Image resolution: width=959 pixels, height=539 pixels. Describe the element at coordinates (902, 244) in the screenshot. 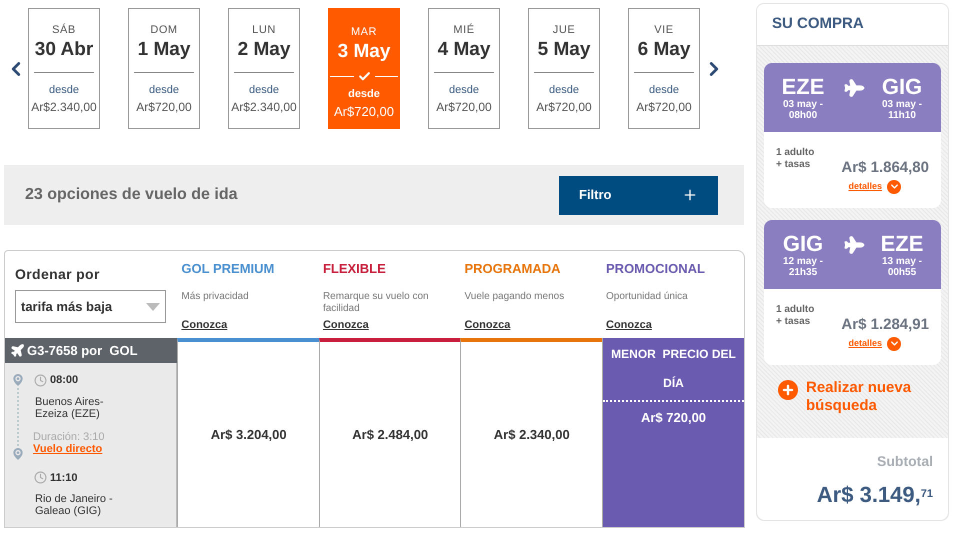

I see `destination-code: EZE` at that location.